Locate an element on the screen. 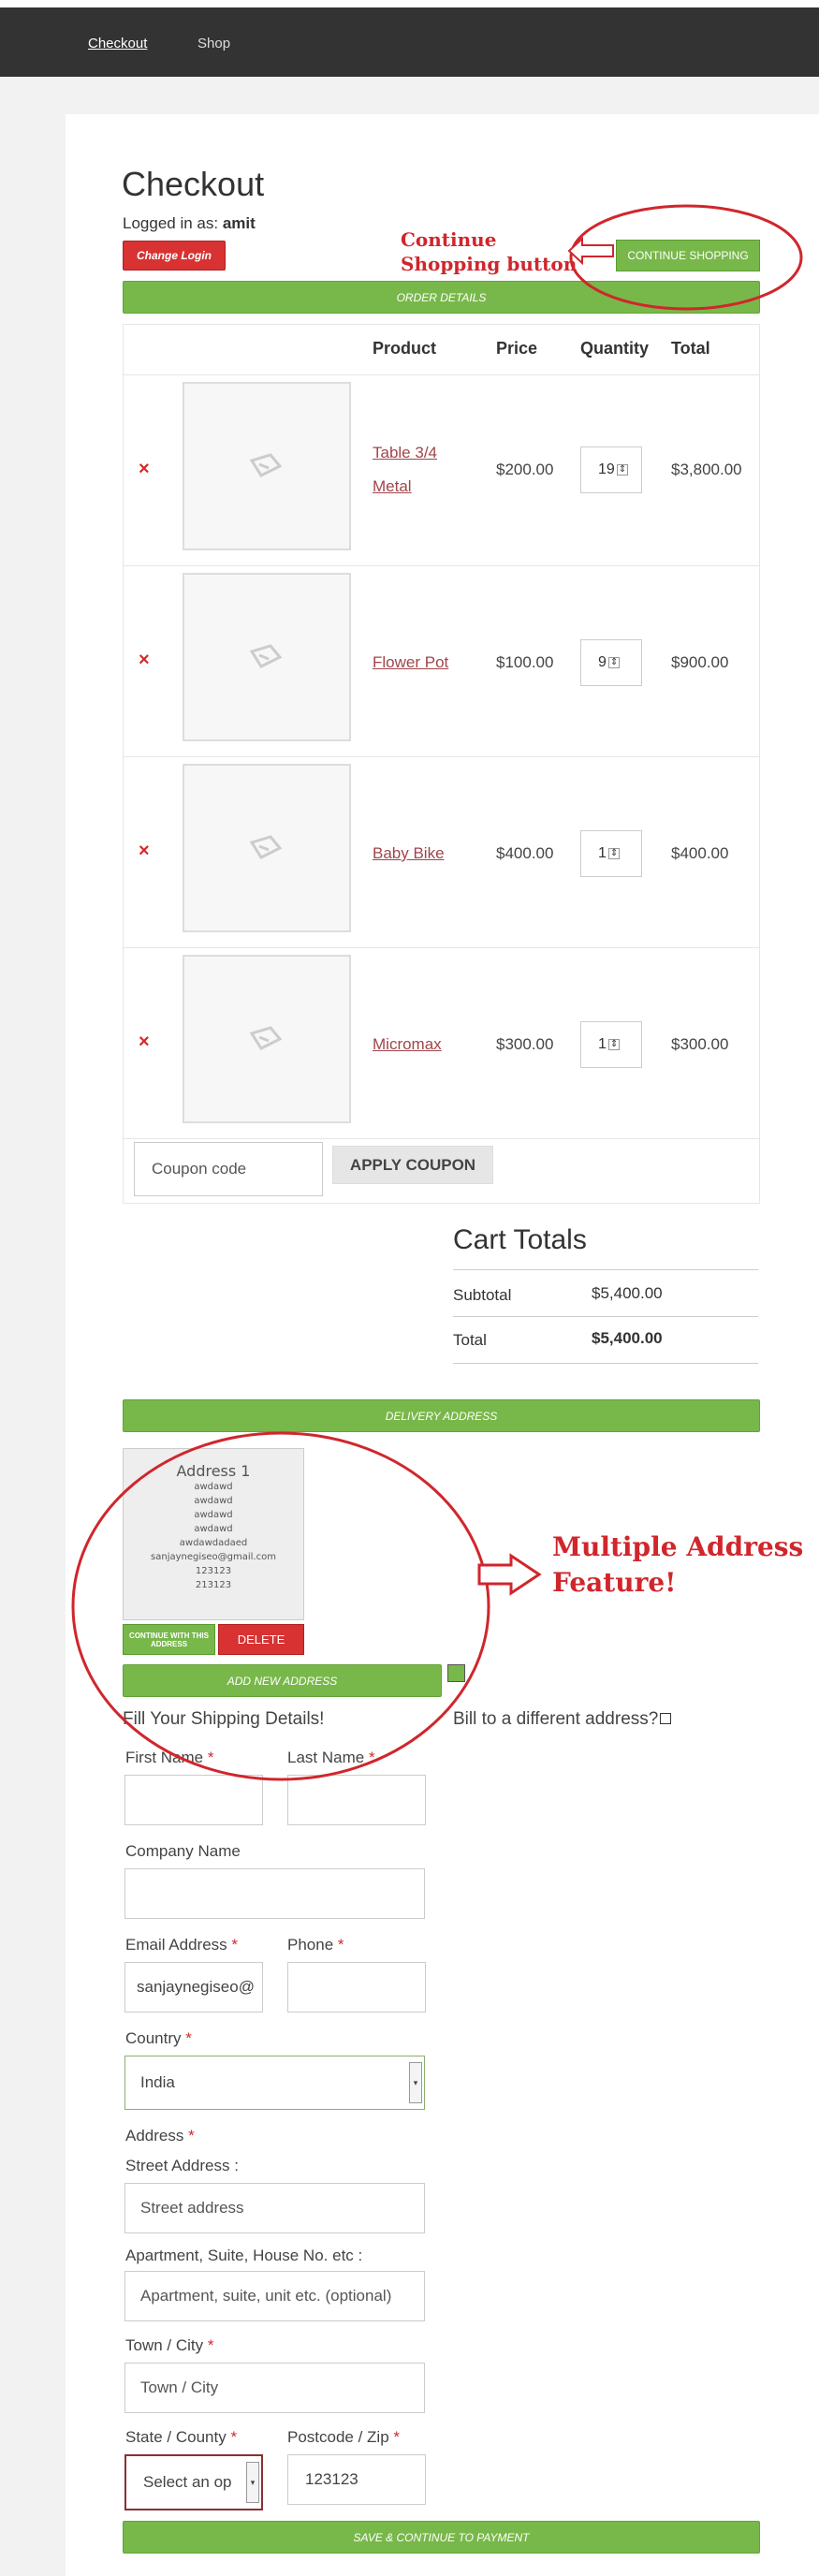  multiple-address-note-line-2: Feature! is located at coordinates (614, 1582).